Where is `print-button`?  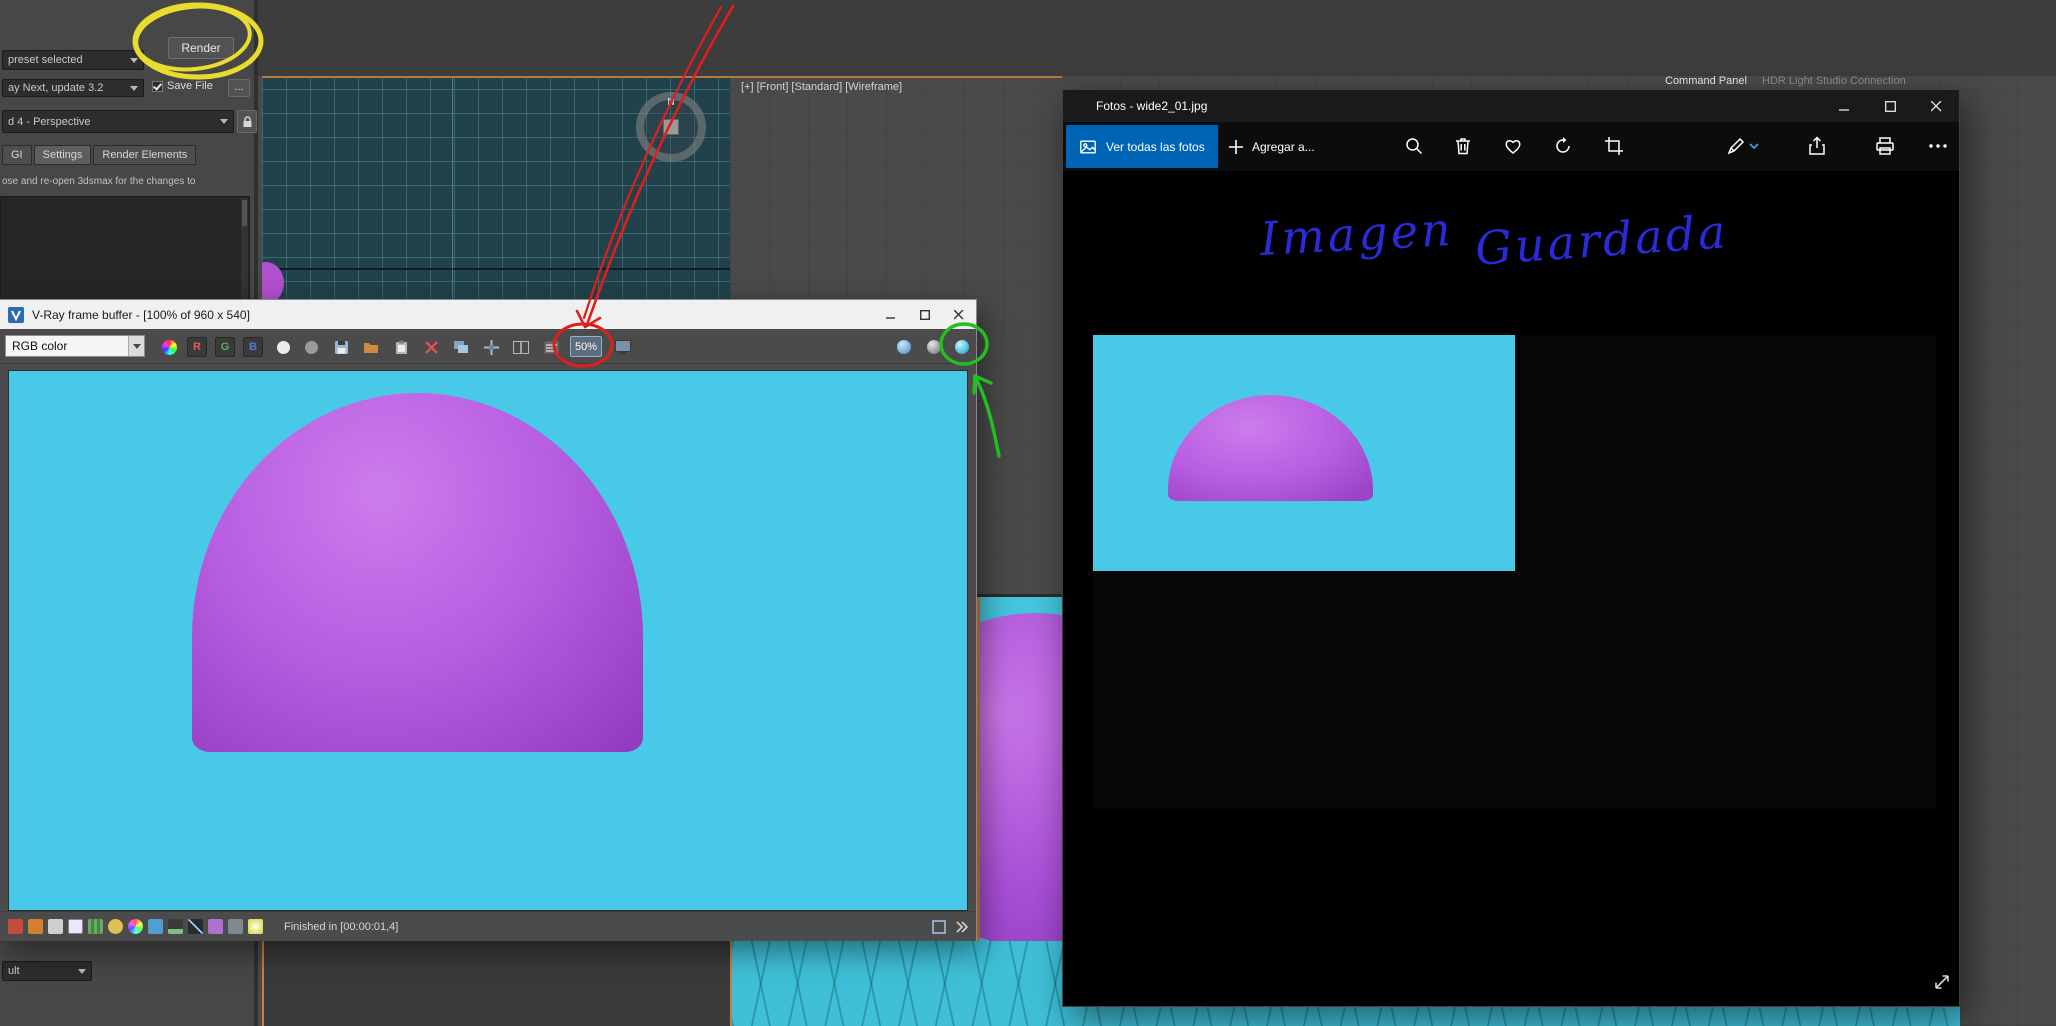 print-button is located at coordinates (1885, 146).